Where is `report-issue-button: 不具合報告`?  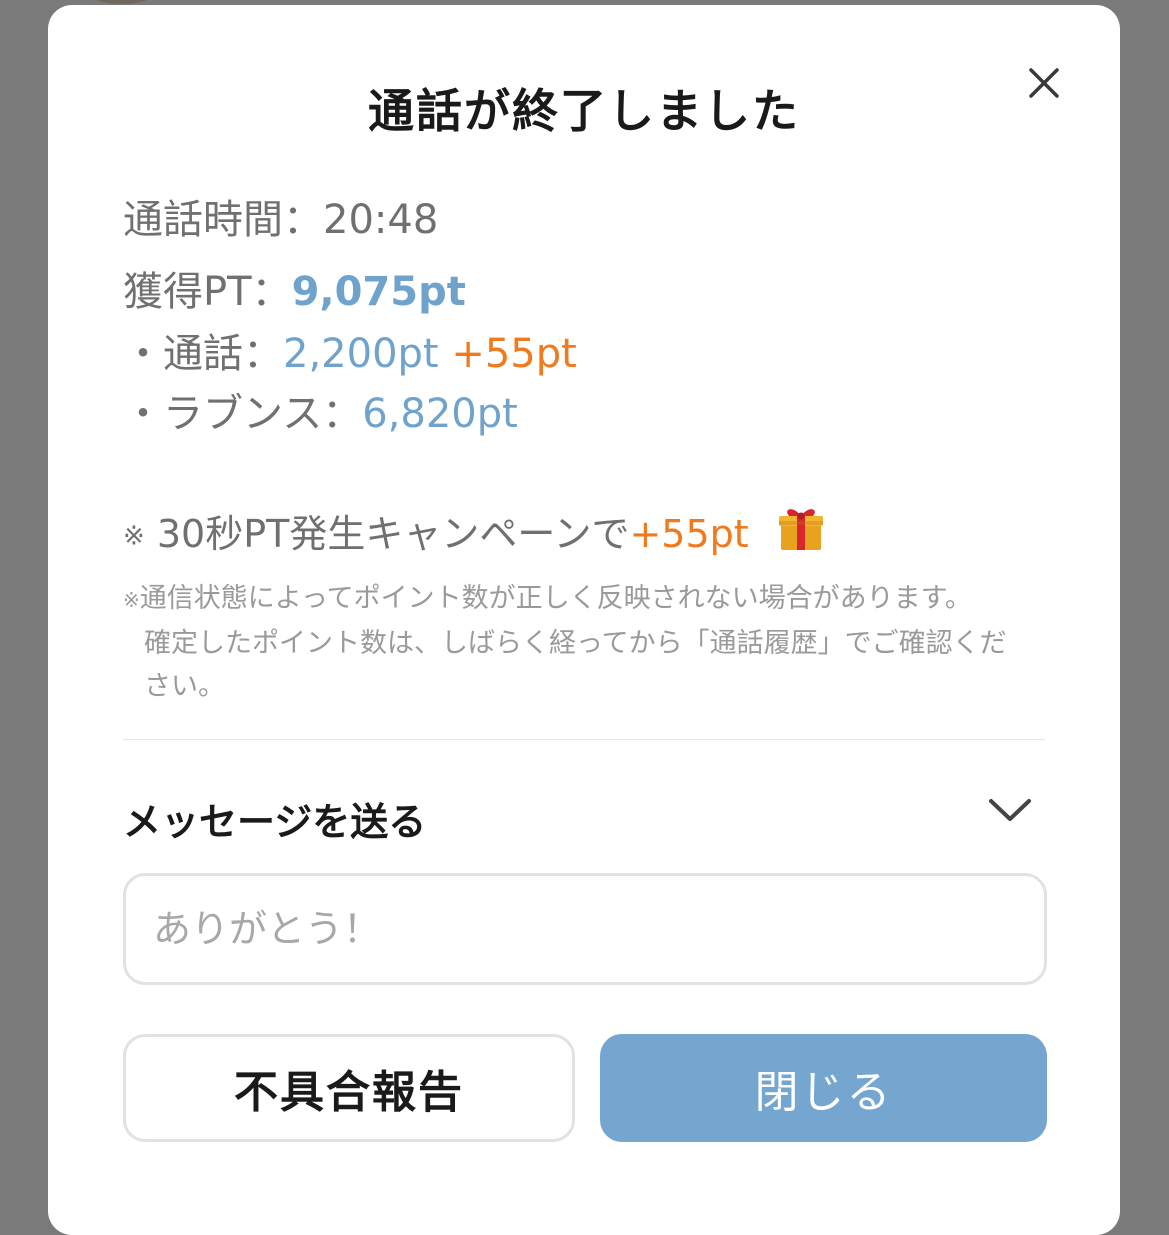
report-issue-button: 不具合報告 is located at coordinates (349, 1088).